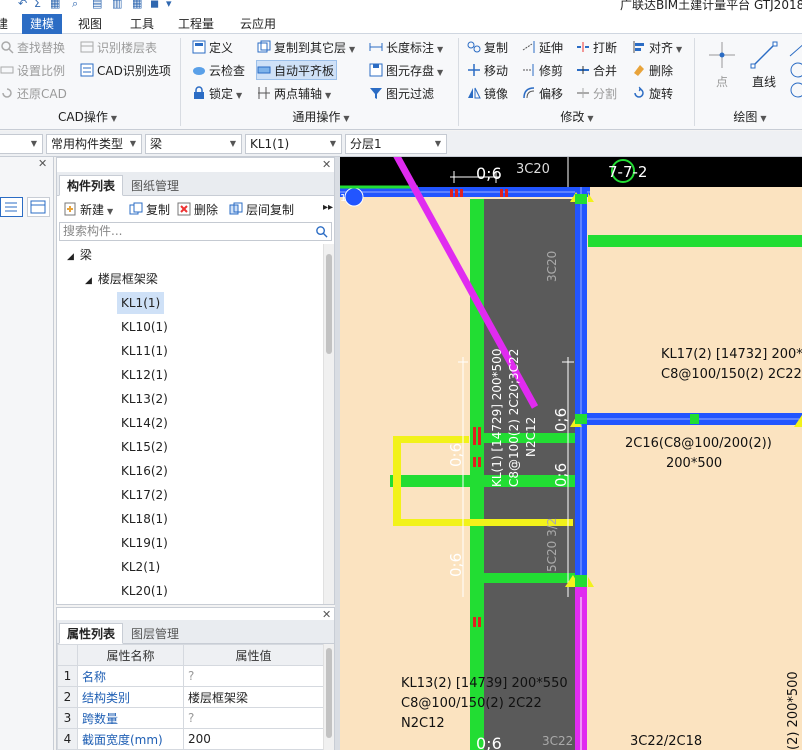  What do you see at coordinates (11, 207) in the screenshot?
I see `list-view-icon` at bounding box center [11, 207].